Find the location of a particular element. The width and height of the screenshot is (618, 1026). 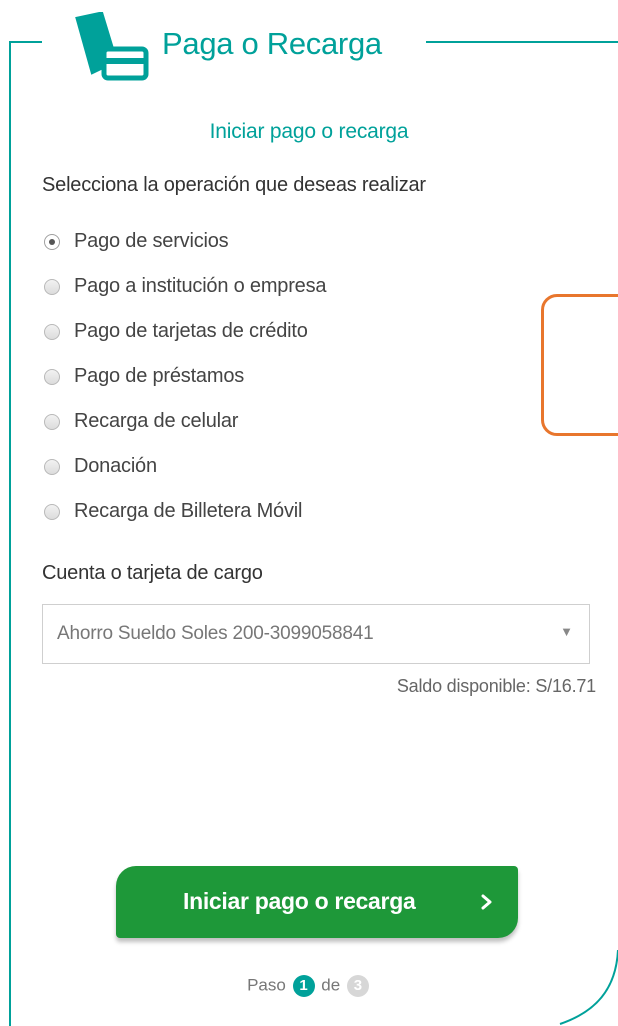

account-select: Ahorro Sueldo Soles 200-3099058841 ▼ is located at coordinates (316, 634).